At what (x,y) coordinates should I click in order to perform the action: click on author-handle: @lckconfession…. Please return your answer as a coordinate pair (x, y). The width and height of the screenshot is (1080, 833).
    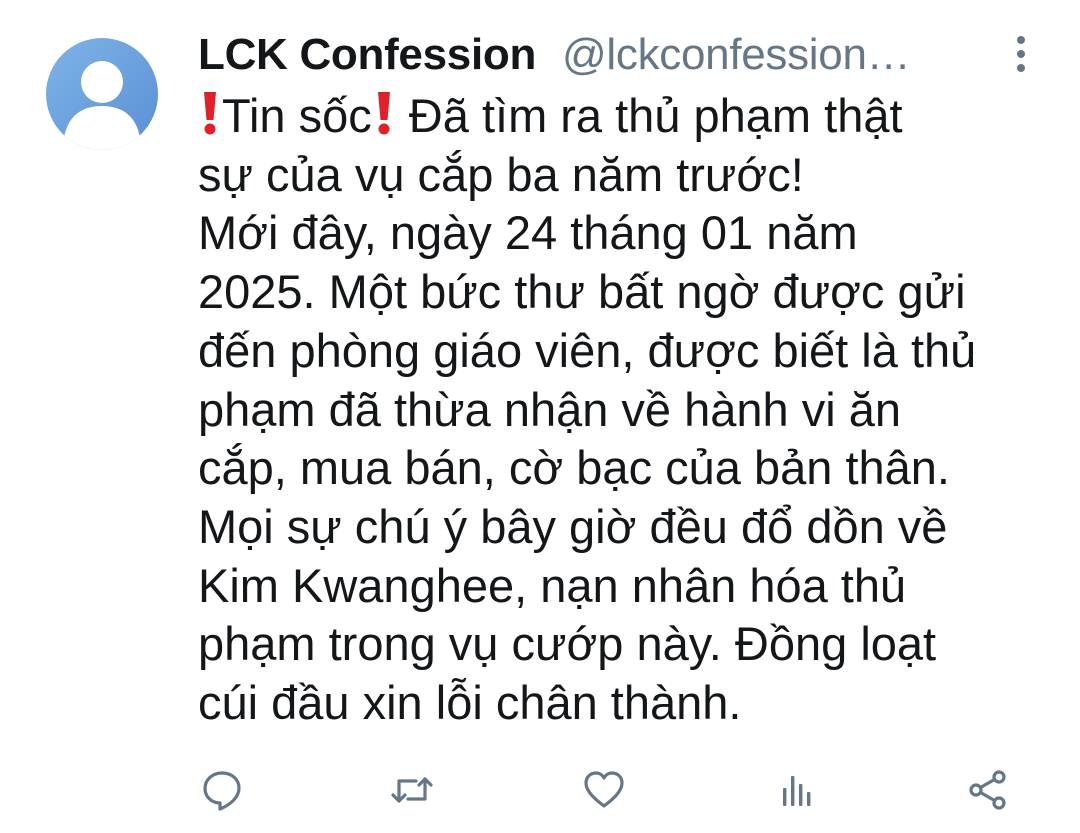
    Looking at the image, I should click on (736, 55).